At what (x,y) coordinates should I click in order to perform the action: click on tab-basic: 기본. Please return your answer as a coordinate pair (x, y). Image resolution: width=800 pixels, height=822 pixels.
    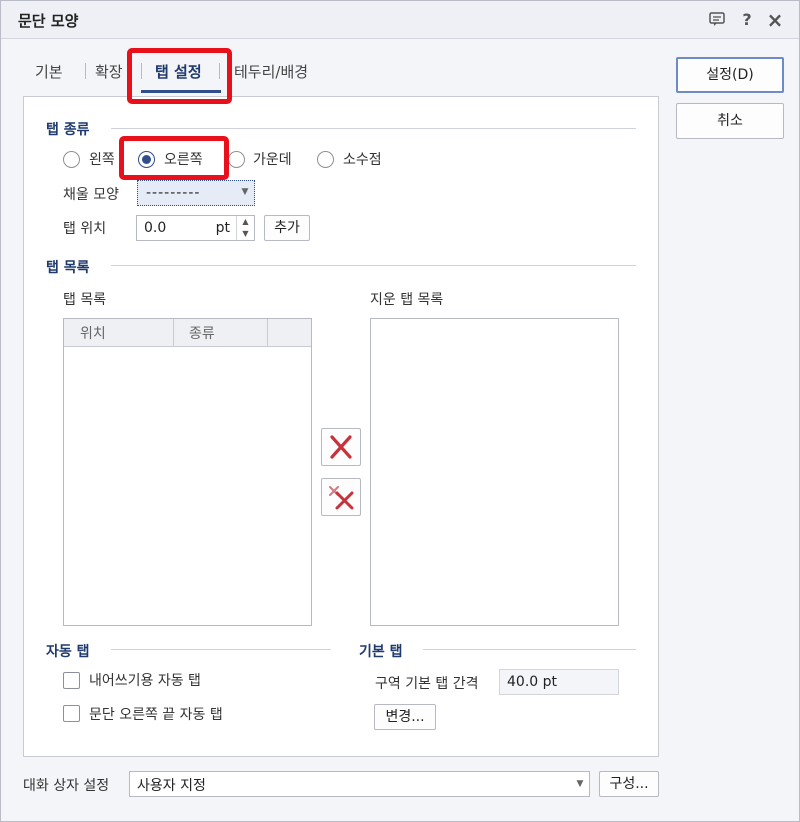
    Looking at the image, I should click on (49, 71).